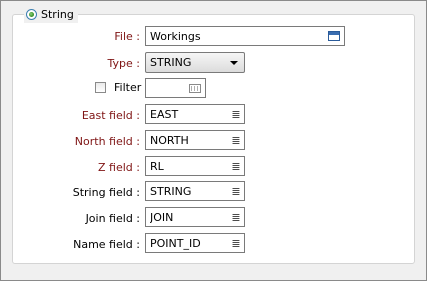 This screenshot has width=427, height=281. I want to click on radio-selected-icon, so click(31, 14).